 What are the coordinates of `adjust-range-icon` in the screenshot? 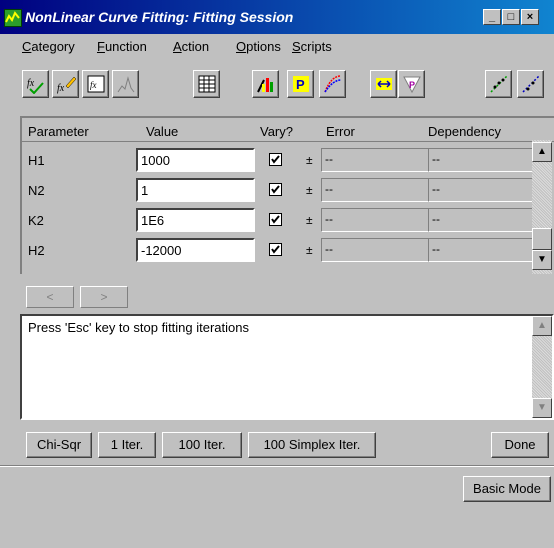 It's located at (384, 84).